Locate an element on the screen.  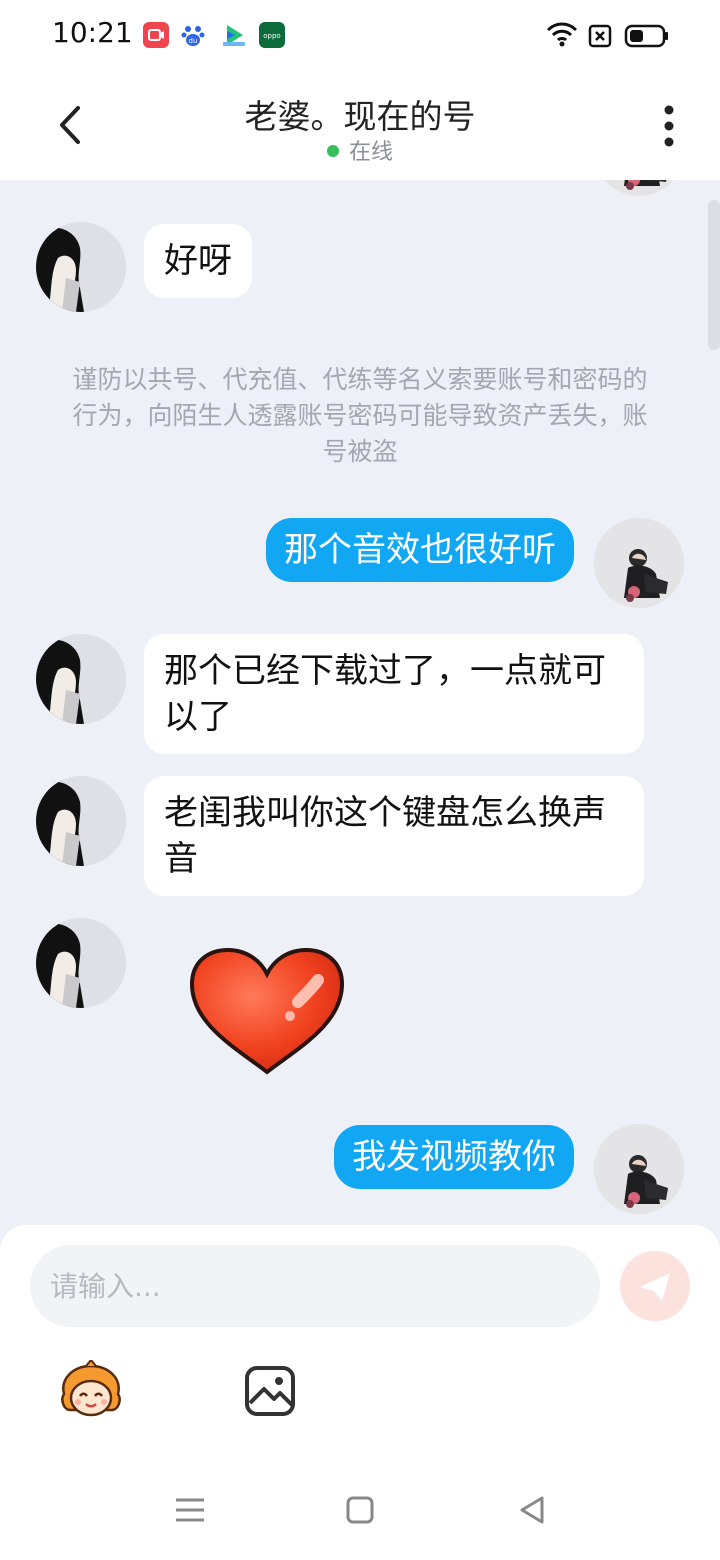
oppo-icon: oppo is located at coordinates (272, 35).